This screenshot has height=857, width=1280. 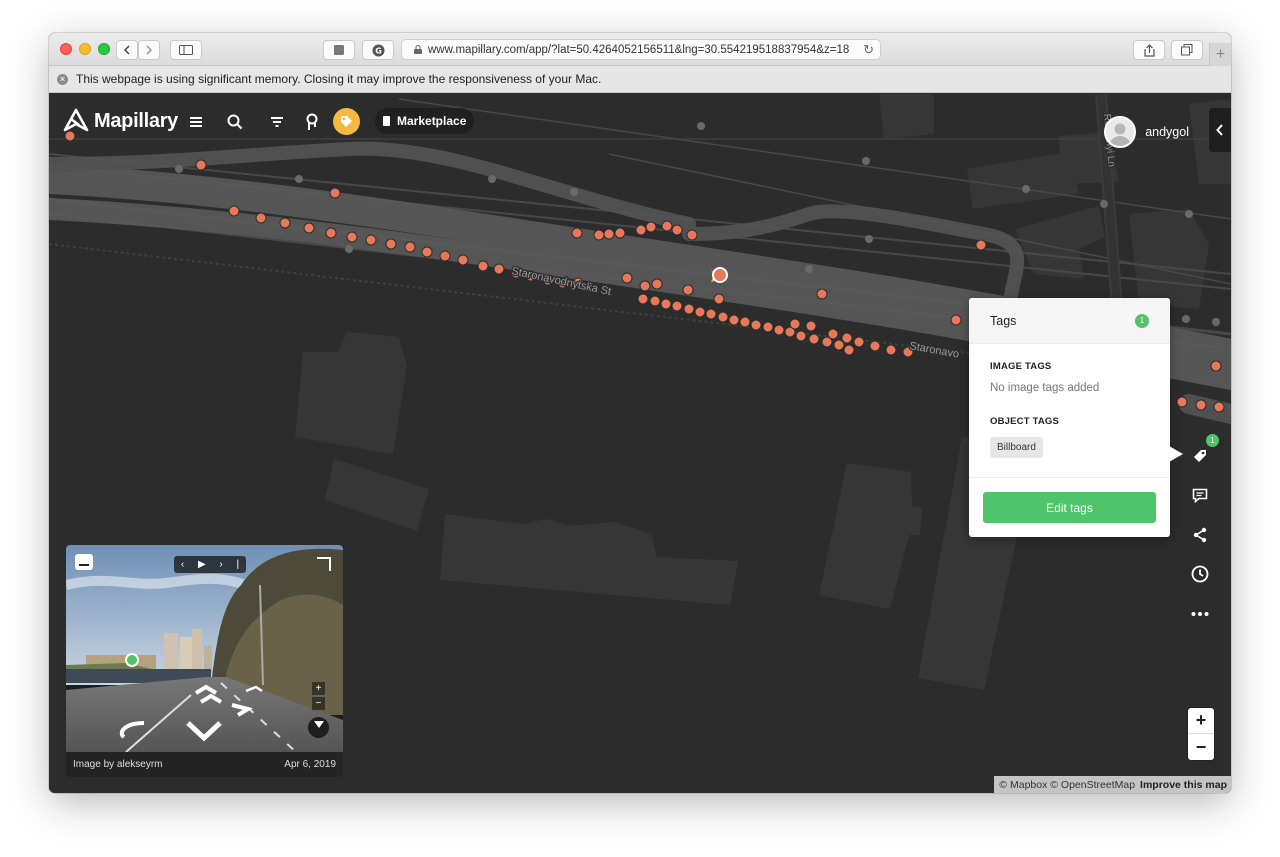 I want to click on viewer-zoom-out-icon: −, so click(x=318, y=703).